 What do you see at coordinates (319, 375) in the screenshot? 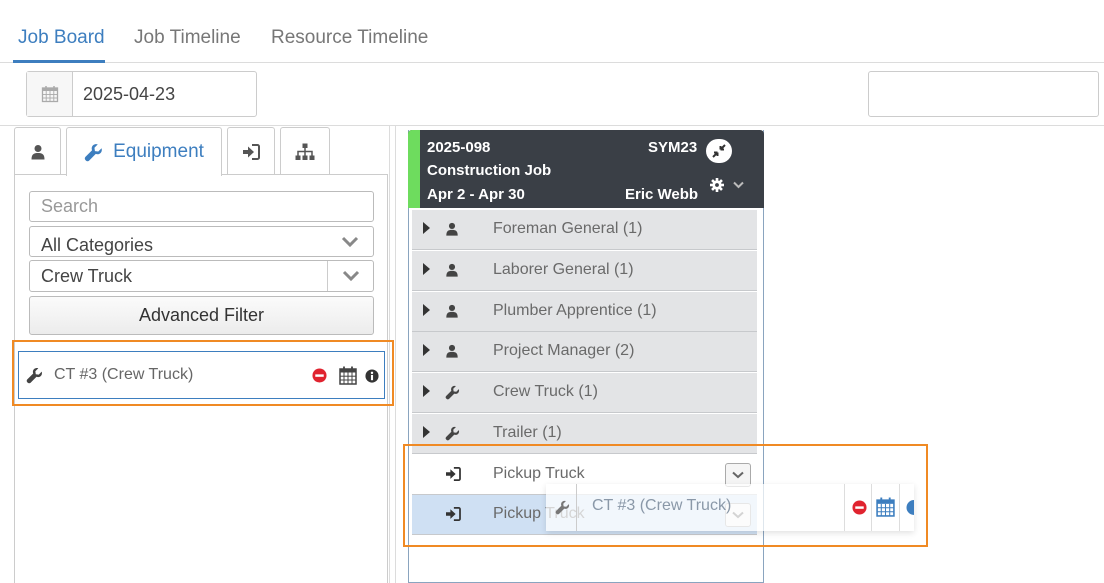
I see `remove-icon` at bounding box center [319, 375].